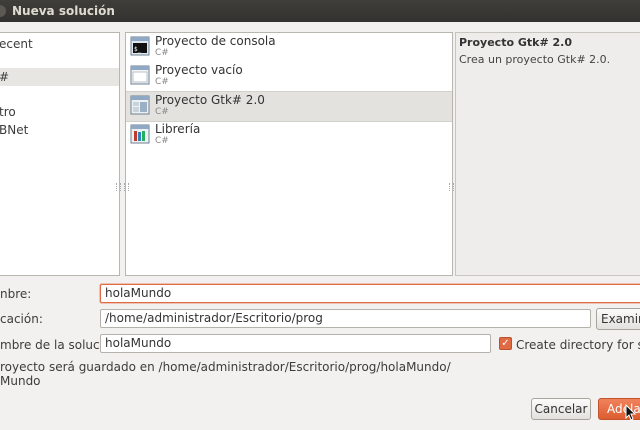 This screenshot has height=430, width=640. I want to click on save-path-info-continued: Mundo, so click(20, 381).